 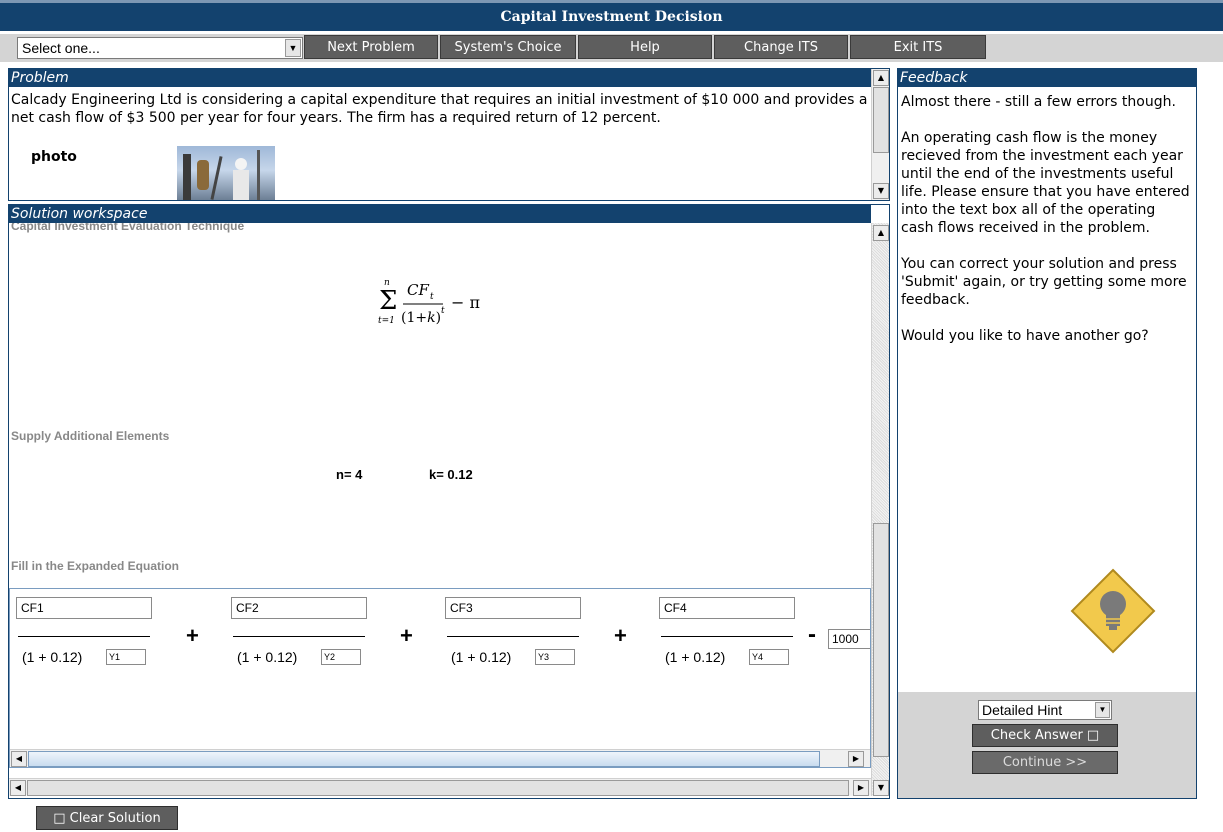 What do you see at coordinates (611, 15) in the screenshot?
I see `app-title: Capital Investment Decision` at bounding box center [611, 15].